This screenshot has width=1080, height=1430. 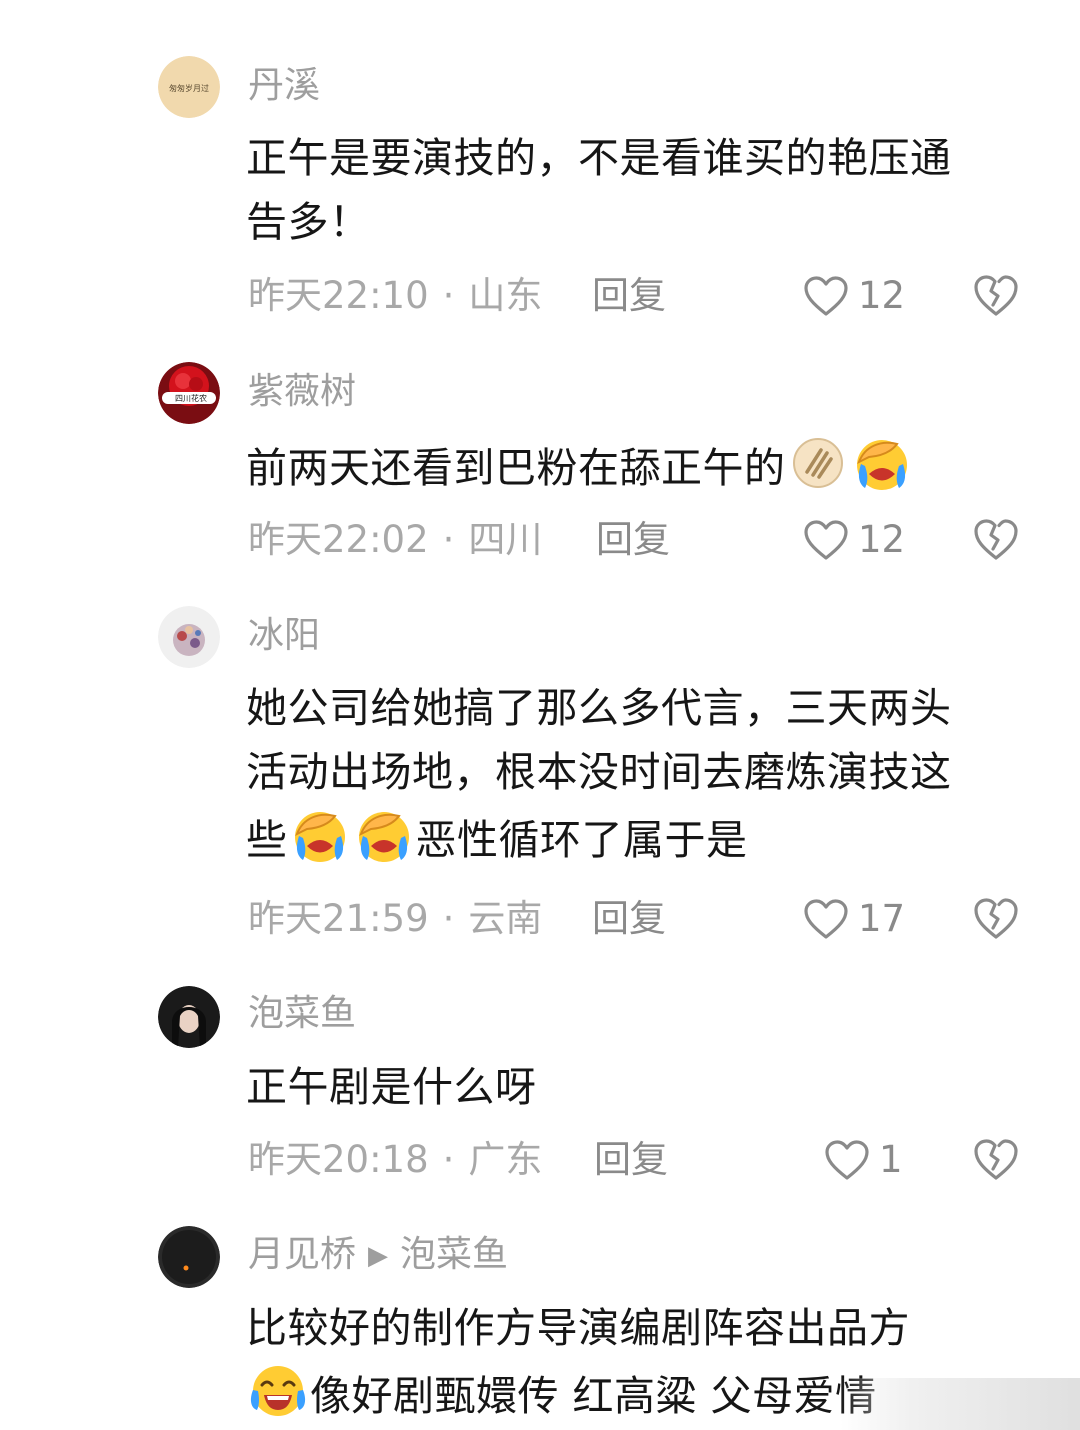 I want to click on play-triangle-icon: ▶, so click(x=378, y=1256).